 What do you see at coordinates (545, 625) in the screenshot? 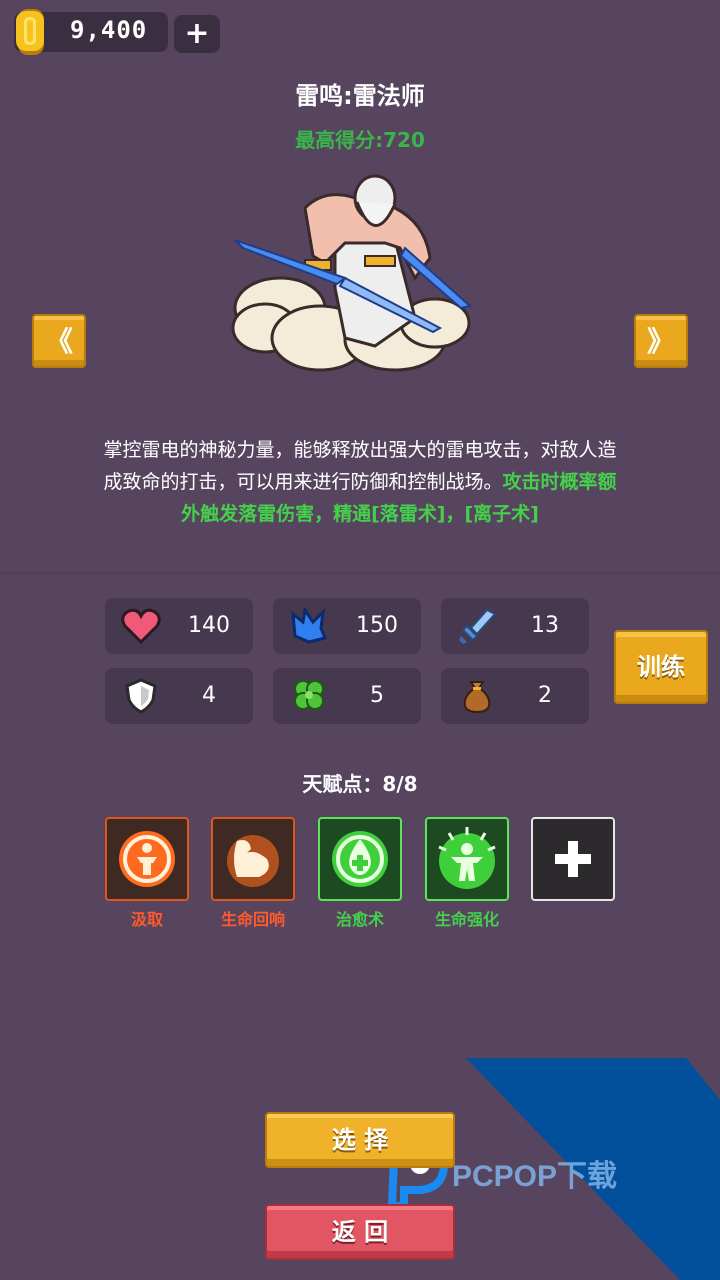
I see `stat-value: 13` at bounding box center [545, 625].